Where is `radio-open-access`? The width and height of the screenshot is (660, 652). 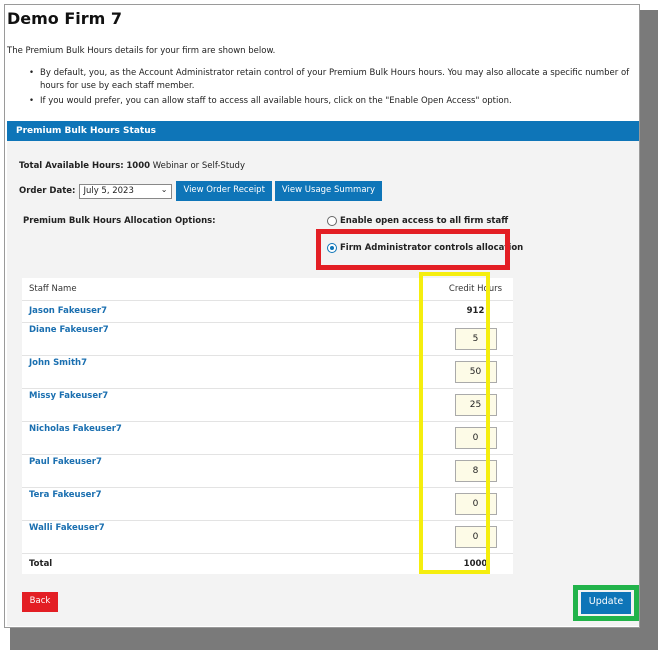
radio-open-access is located at coordinates (332, 221).